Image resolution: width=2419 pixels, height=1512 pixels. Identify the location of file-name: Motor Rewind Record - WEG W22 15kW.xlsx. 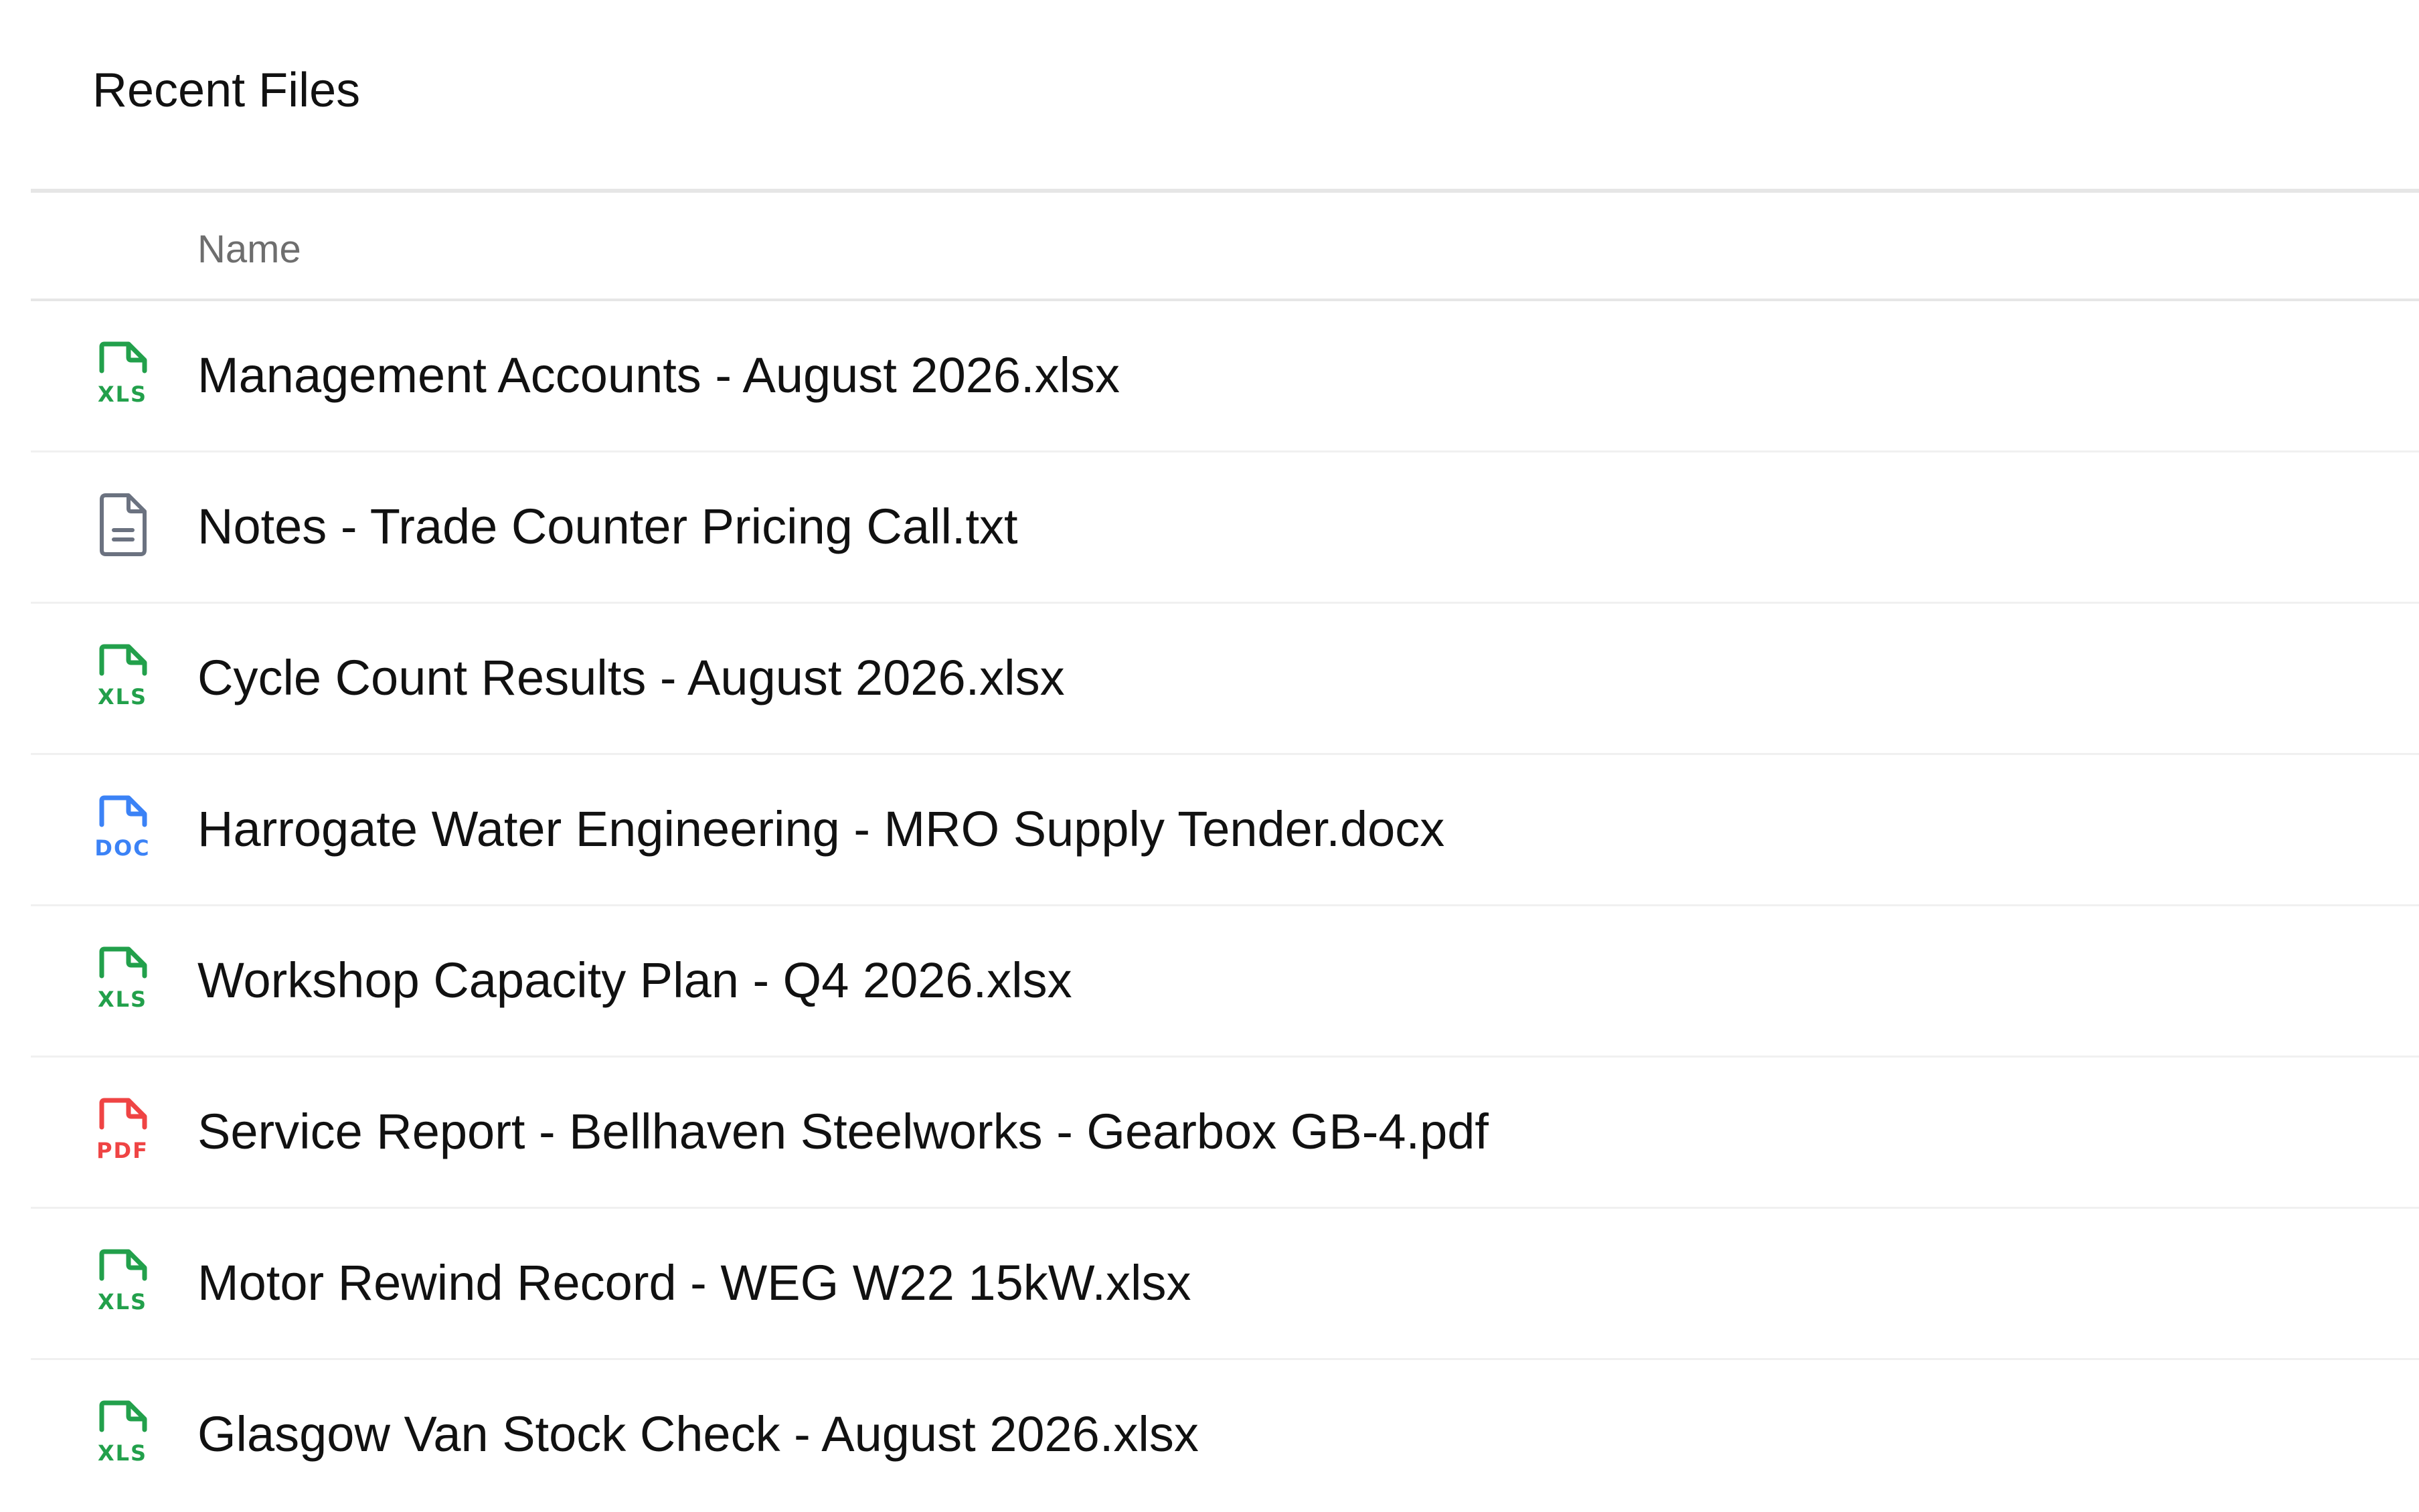
(694, 1283).